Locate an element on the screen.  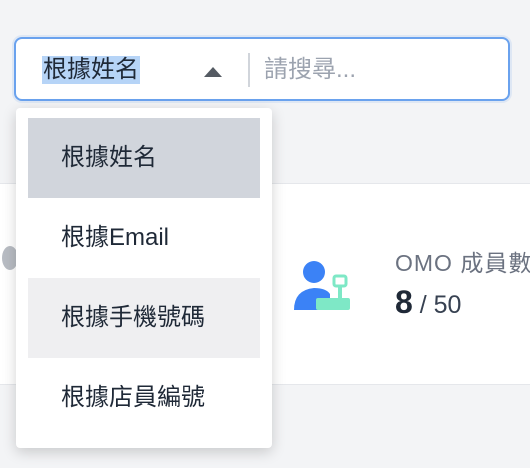
search-input is located at coordinates (382, 70).